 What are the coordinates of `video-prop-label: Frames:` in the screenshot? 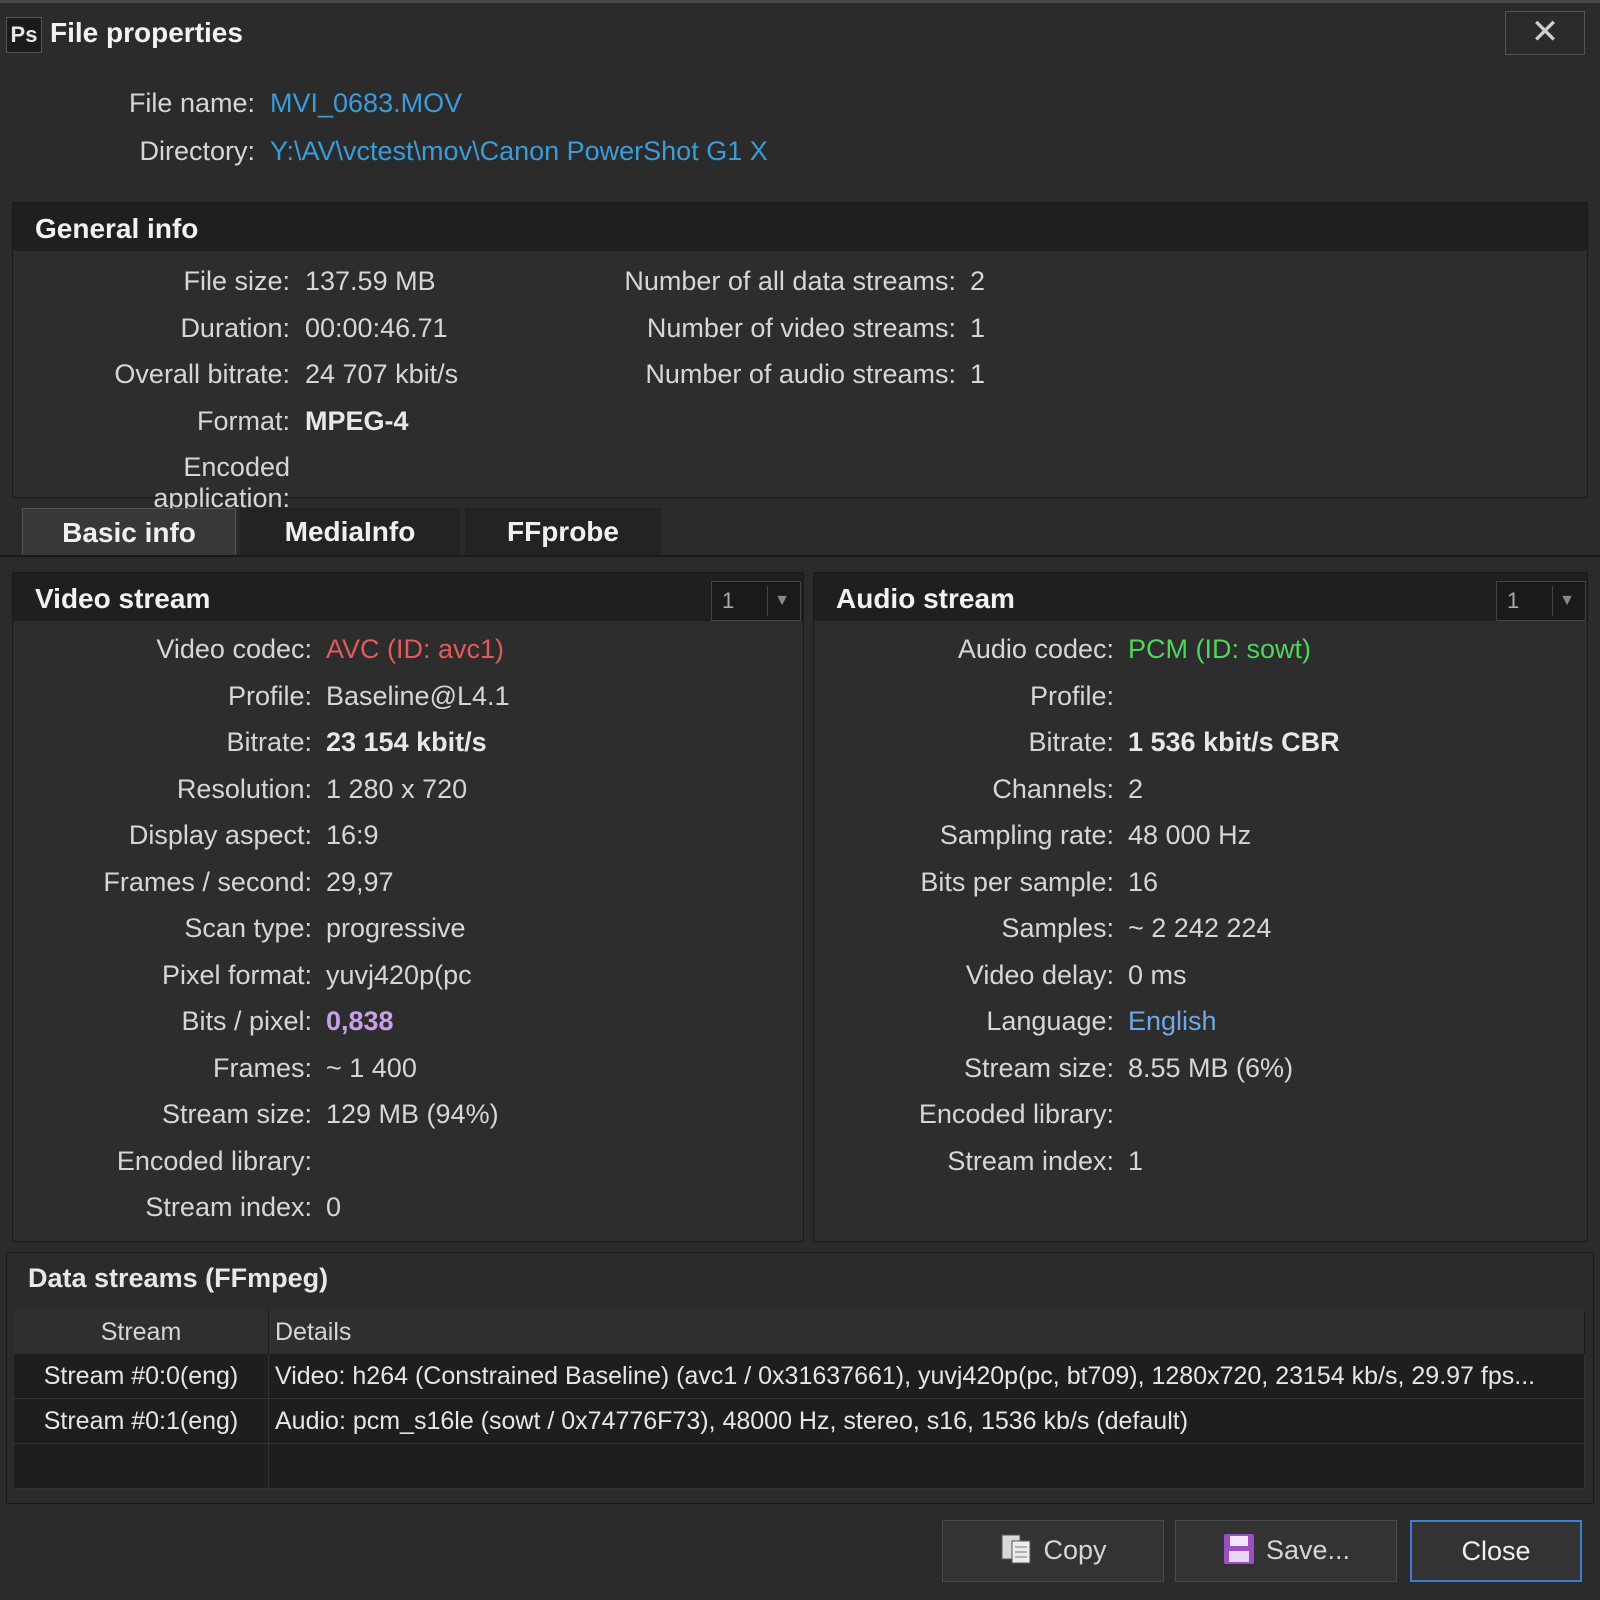 It's located at (262, 1067).